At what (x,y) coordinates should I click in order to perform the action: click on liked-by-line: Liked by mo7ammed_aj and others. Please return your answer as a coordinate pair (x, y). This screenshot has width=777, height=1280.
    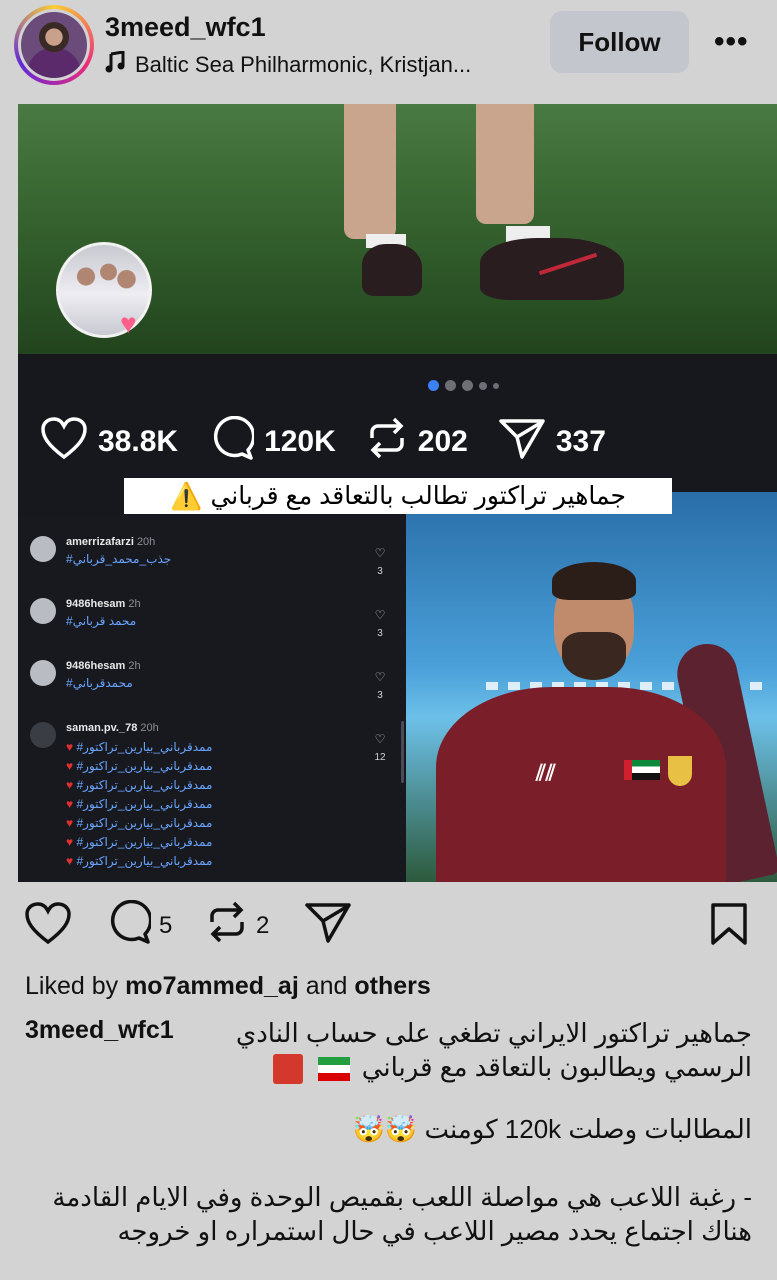
    Looking at the image, I should click on (228, 986).